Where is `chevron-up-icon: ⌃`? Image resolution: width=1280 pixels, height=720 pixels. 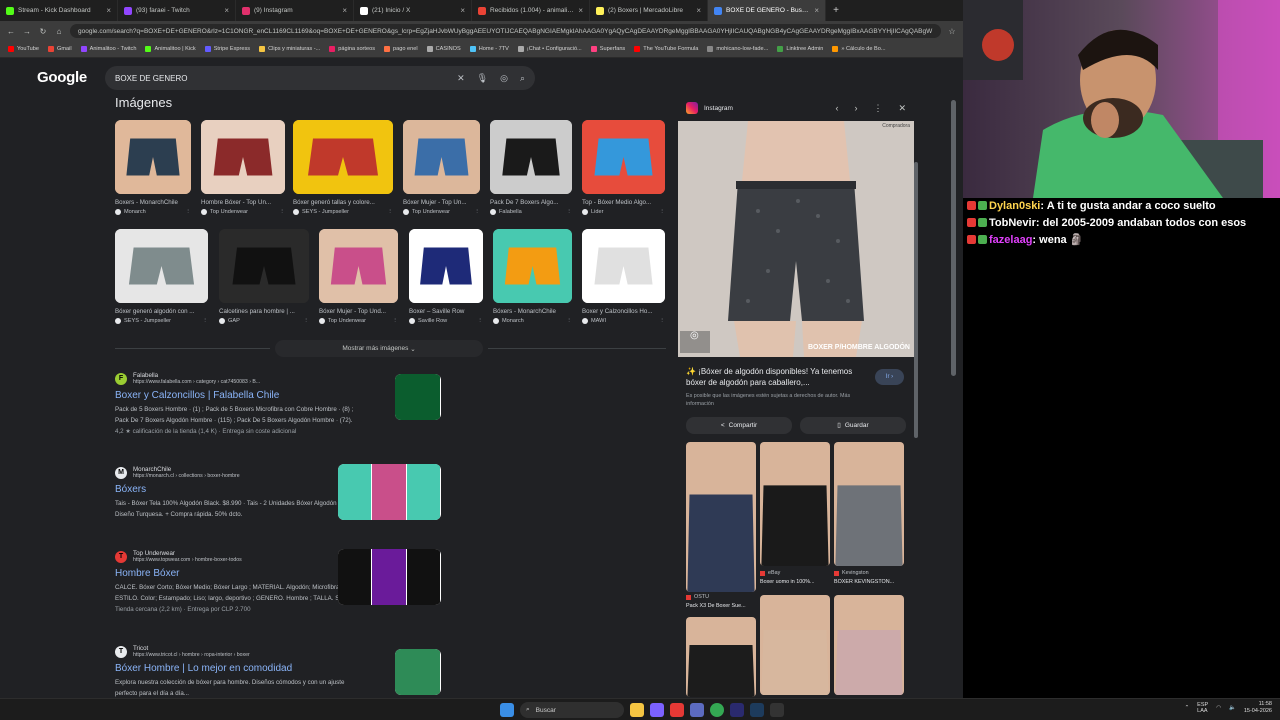
chevron-up-icon: ⌃ is located at coordinates (1187, 708).